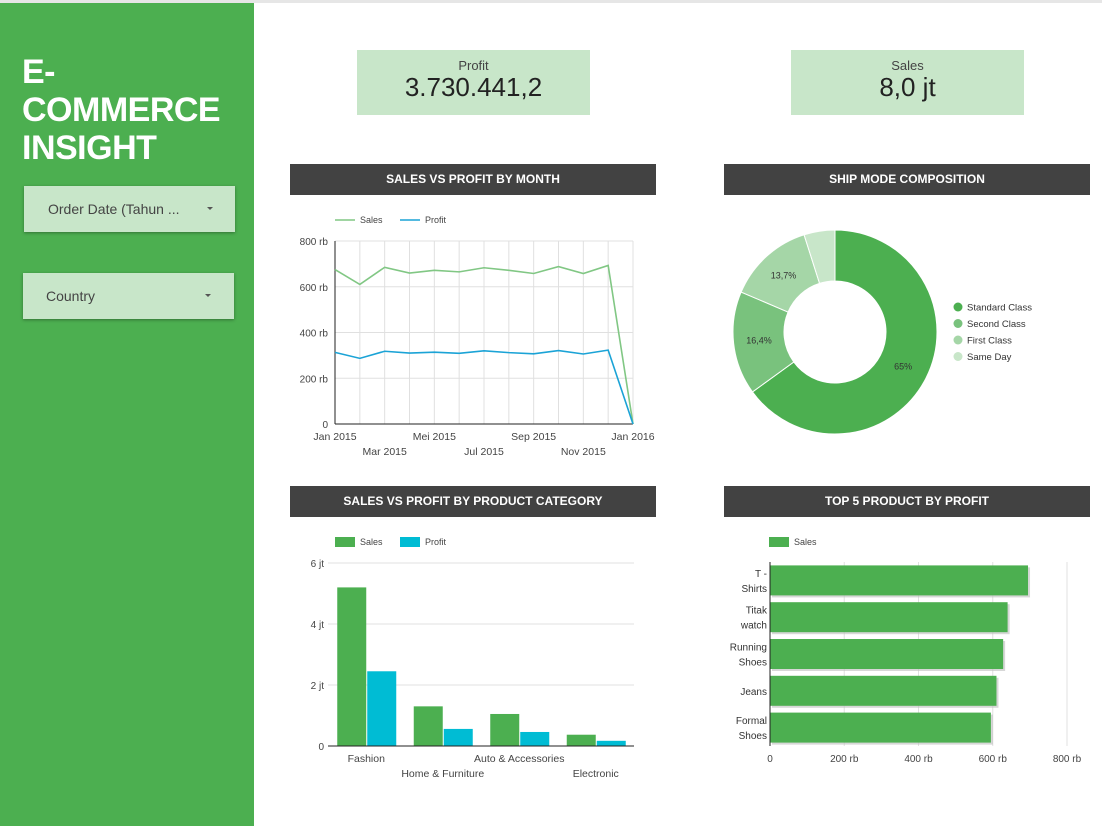 Image resolution: width=1102 pixels, height=826 pixels. I want to click on x-tick-label: Jul 2015, so click(484, 452).